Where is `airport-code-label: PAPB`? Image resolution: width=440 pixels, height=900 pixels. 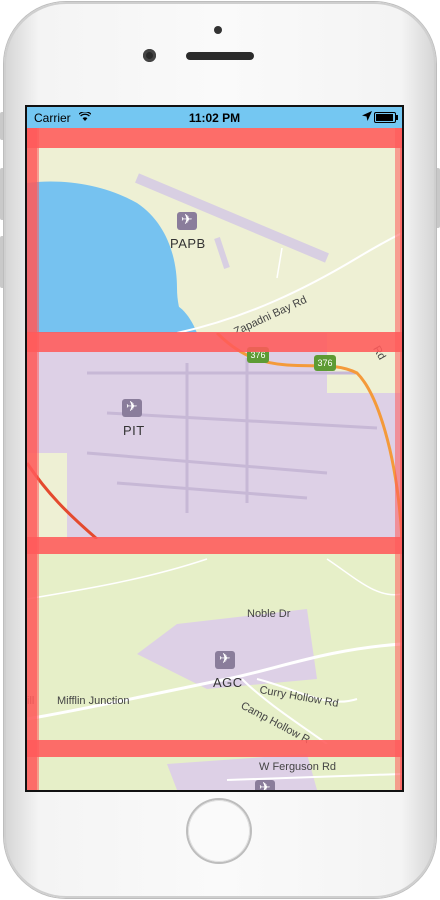 airport-code-label: PAPB is located at coordinates (188, 243).